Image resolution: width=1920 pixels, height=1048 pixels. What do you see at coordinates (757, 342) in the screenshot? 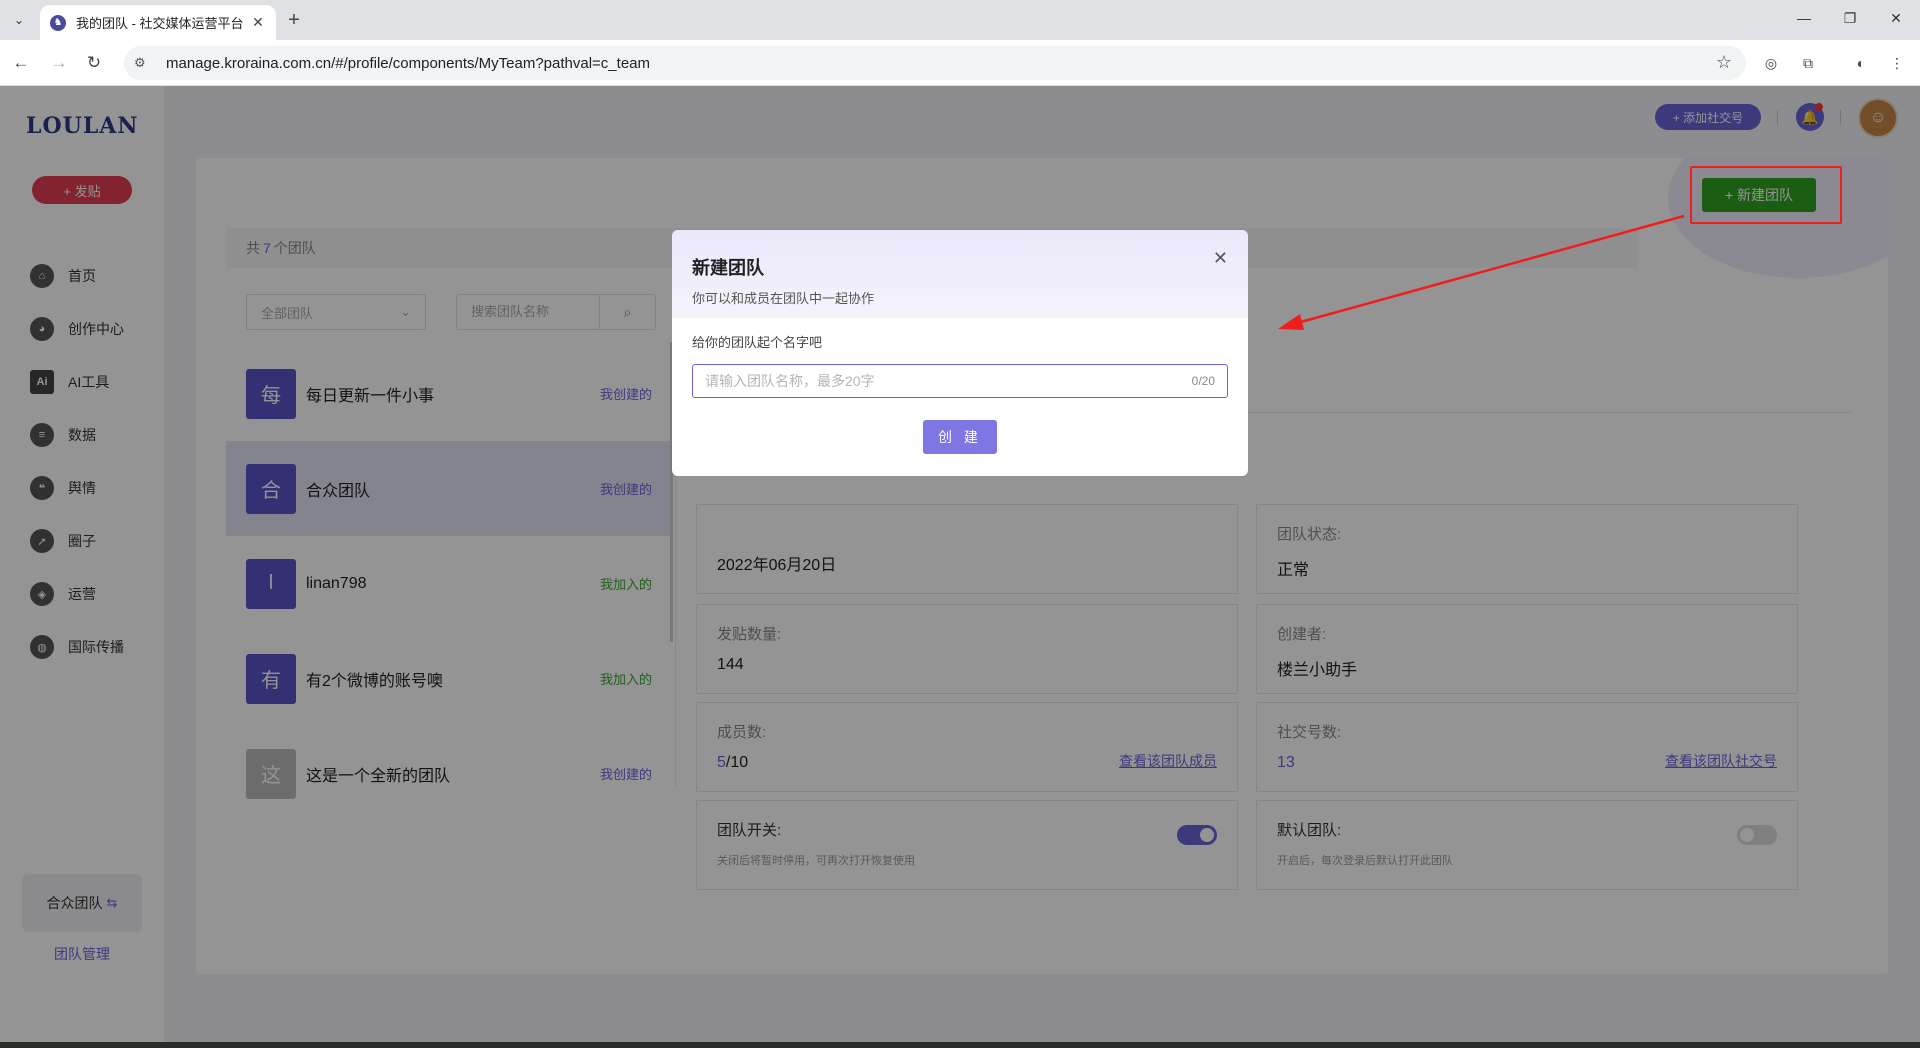
I see `modal-prompt: 给你的团队起个名字吧` at bounding box center [757, 342].